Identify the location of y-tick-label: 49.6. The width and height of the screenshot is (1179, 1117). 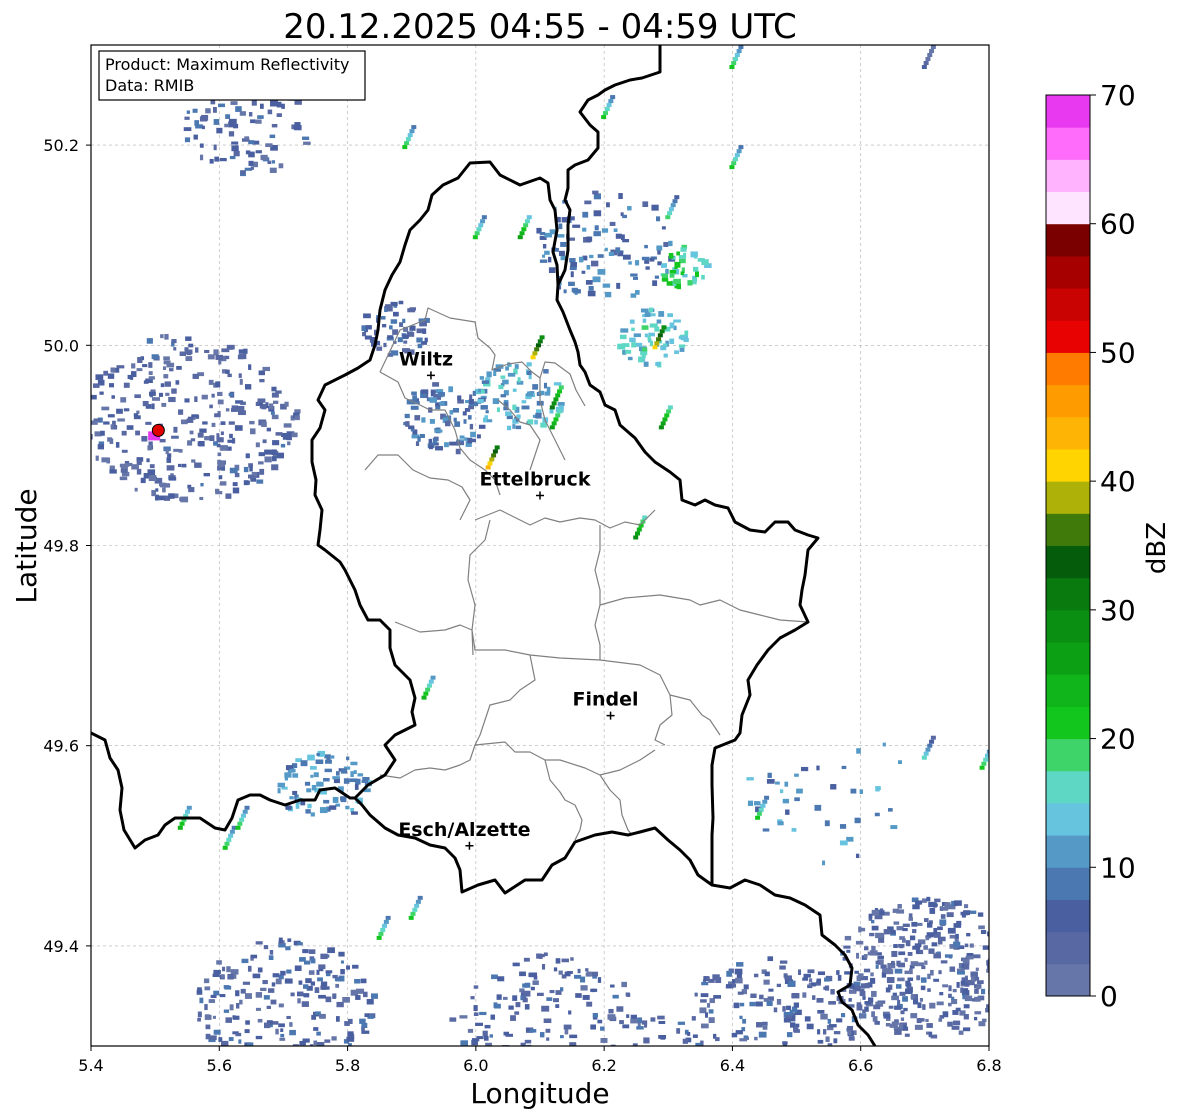
(61, 746).